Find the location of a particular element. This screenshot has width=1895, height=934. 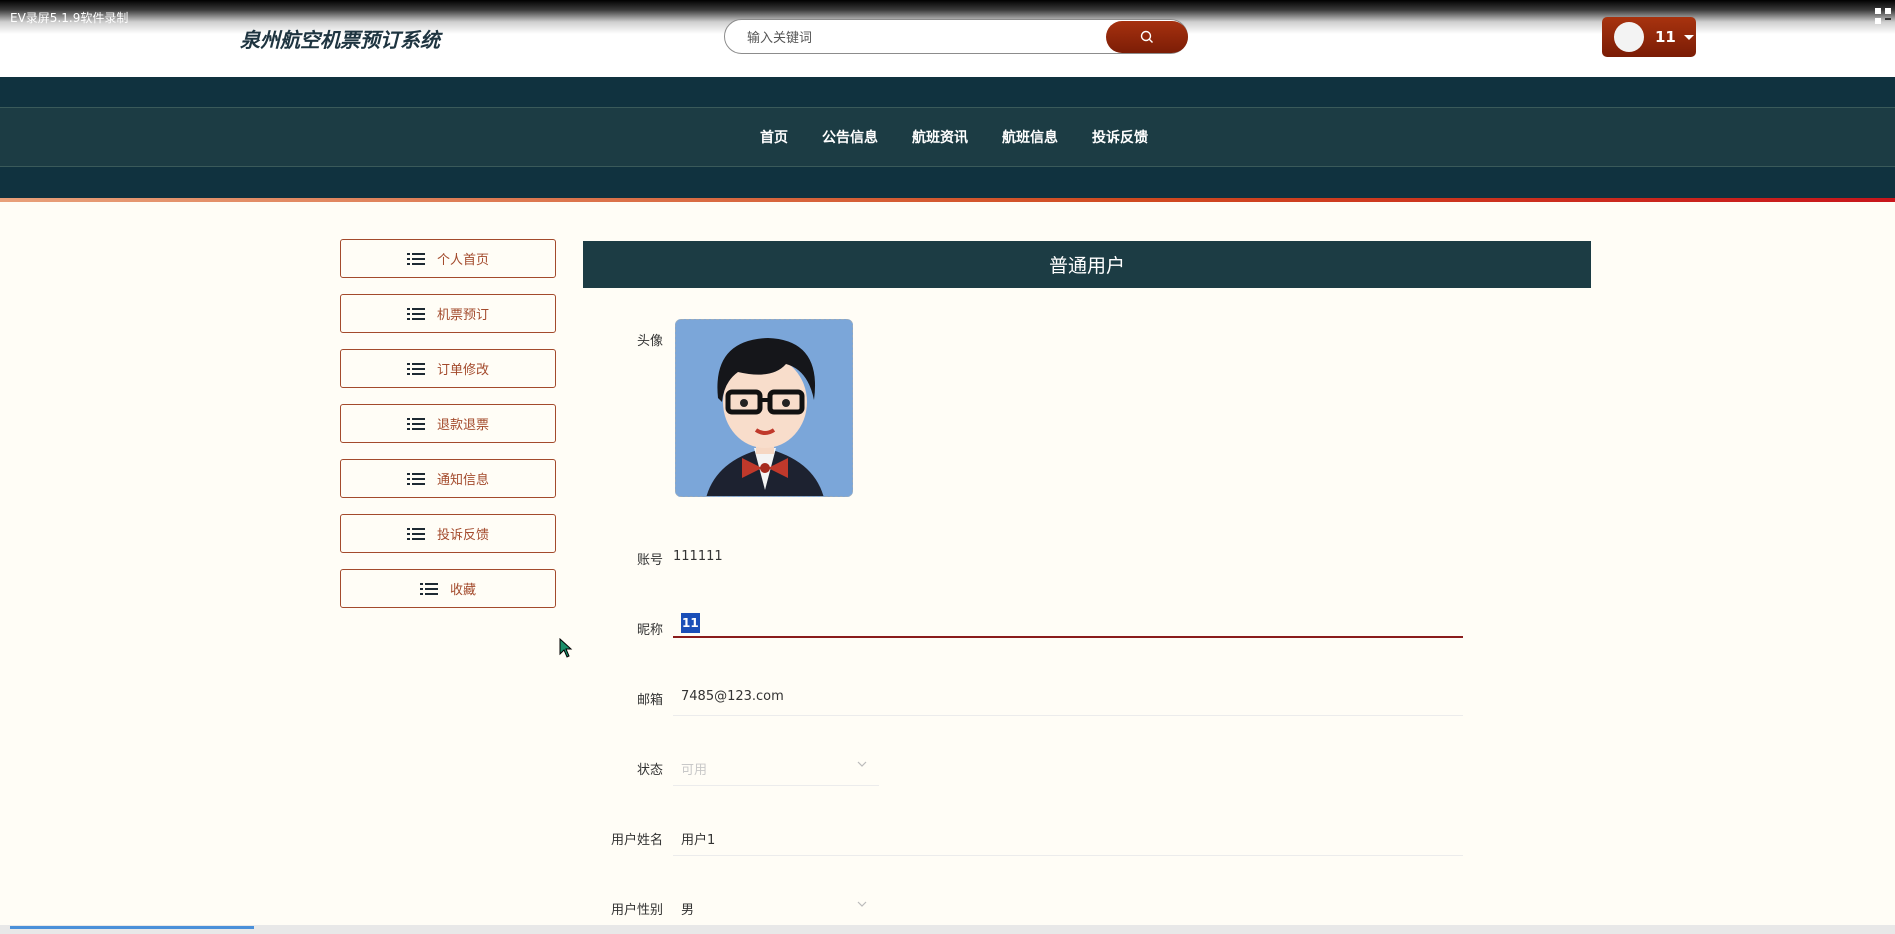

sidebar-item-refund: 退款退票 is located at coordinates (448, 423).